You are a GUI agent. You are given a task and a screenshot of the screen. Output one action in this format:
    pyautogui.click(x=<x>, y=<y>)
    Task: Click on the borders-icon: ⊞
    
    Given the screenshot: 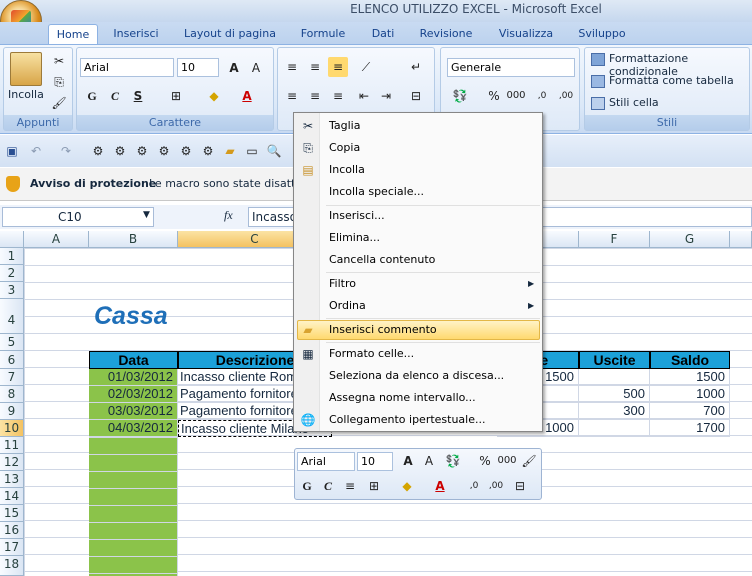 What is the action you would take?
    pyautogui.click(x=176, y=96)
    